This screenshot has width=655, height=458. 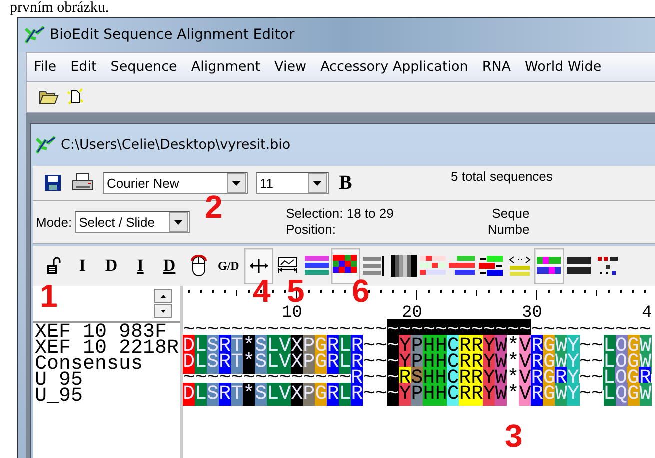 What do you see at coordinates (49, 97) in the screenshot?
I see `folder-icon` at bounding box center [49, 97].